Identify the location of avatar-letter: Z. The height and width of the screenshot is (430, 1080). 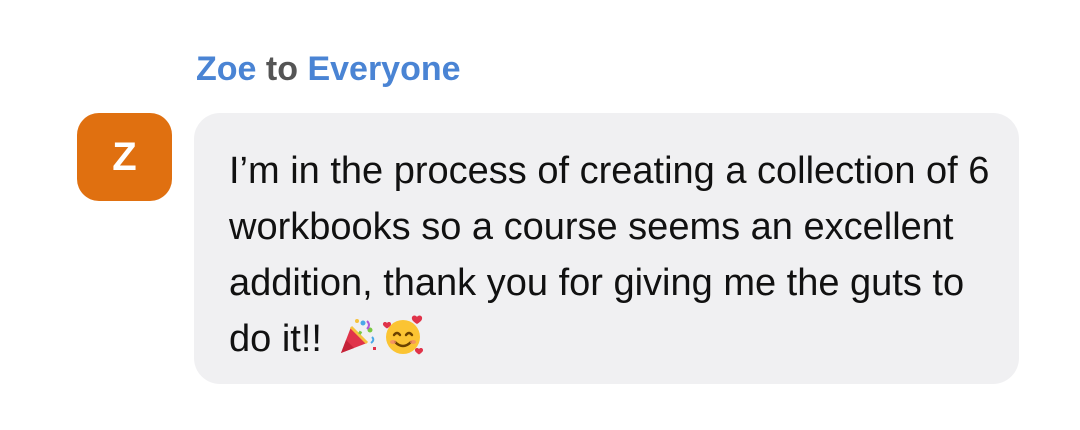
(124, 156).